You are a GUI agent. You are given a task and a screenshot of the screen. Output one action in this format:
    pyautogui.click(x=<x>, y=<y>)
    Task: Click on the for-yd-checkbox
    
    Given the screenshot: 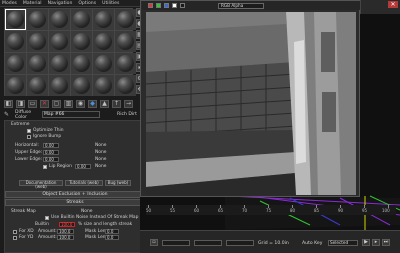 What is the action you would take?
    pyautogui.click(x=15, y=238)
    